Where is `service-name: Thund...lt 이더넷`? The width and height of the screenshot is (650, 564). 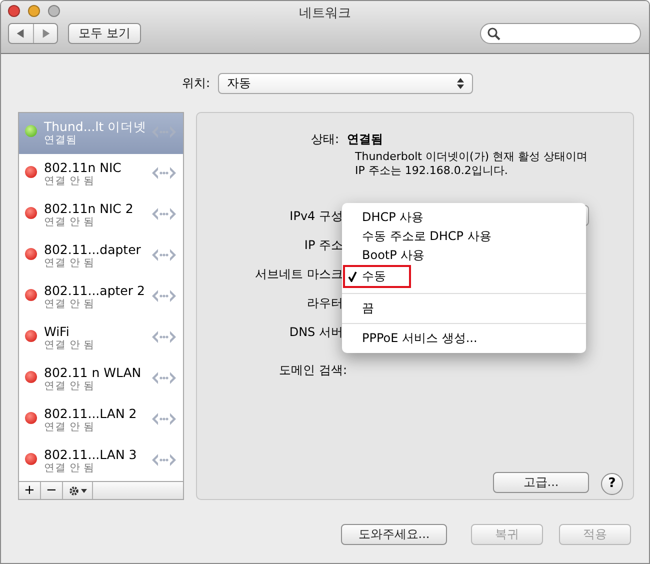
service-name: Thund...lt 이더넷 is located at coordinates (95, 126).